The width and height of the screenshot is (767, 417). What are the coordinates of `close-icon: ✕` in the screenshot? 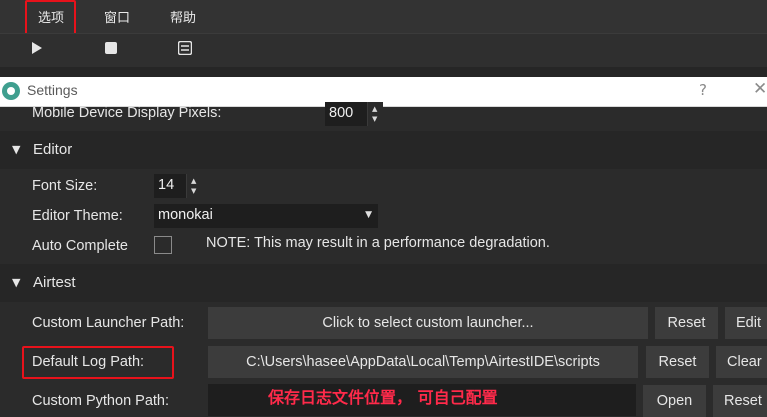 It's located at (760, 89).